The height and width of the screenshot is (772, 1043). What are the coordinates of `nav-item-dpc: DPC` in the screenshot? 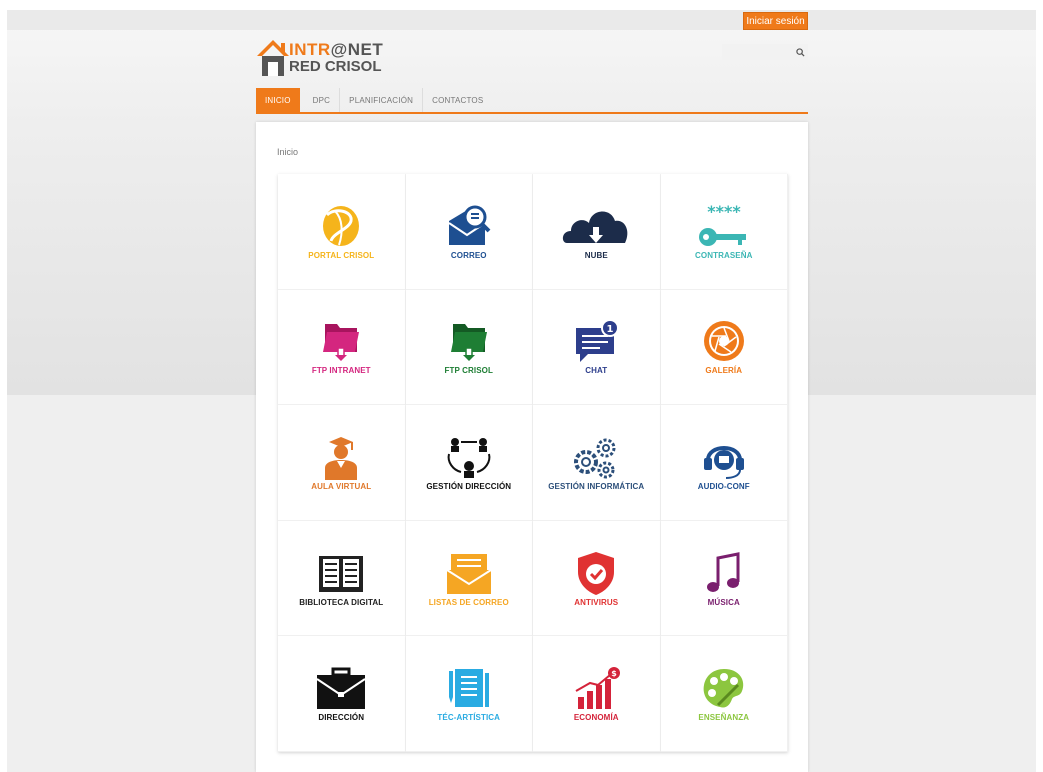 It's located at (322, 100).